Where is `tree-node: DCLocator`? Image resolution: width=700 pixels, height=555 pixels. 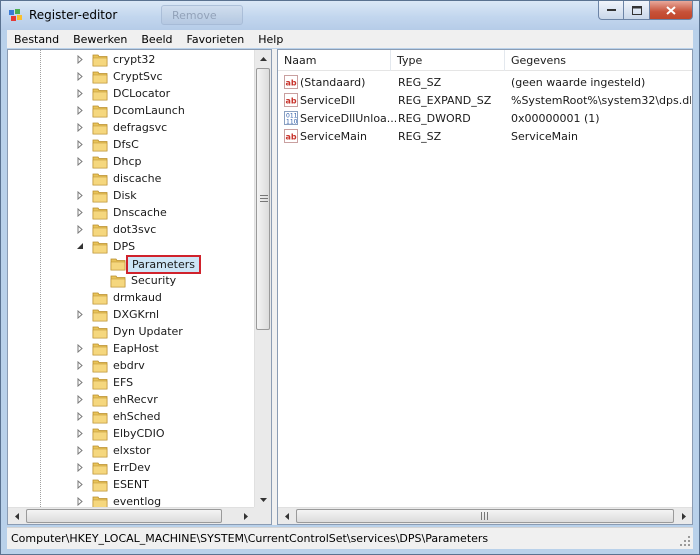 tree-node: DCLocator is located at coordinates (134, 93).